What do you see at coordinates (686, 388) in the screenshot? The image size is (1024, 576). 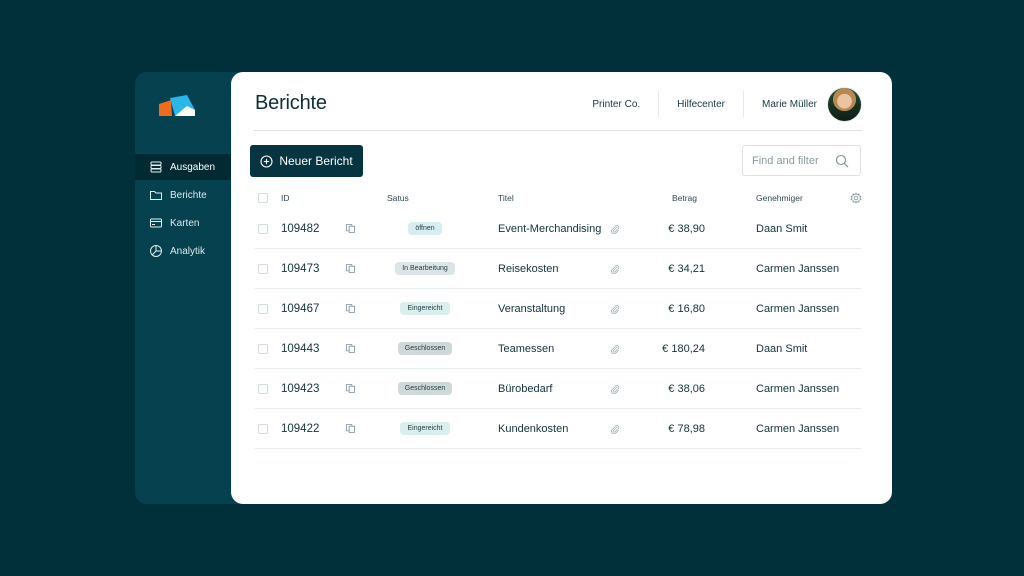 I see `report-amount: € 38,06` at bounding box center [686, 388].